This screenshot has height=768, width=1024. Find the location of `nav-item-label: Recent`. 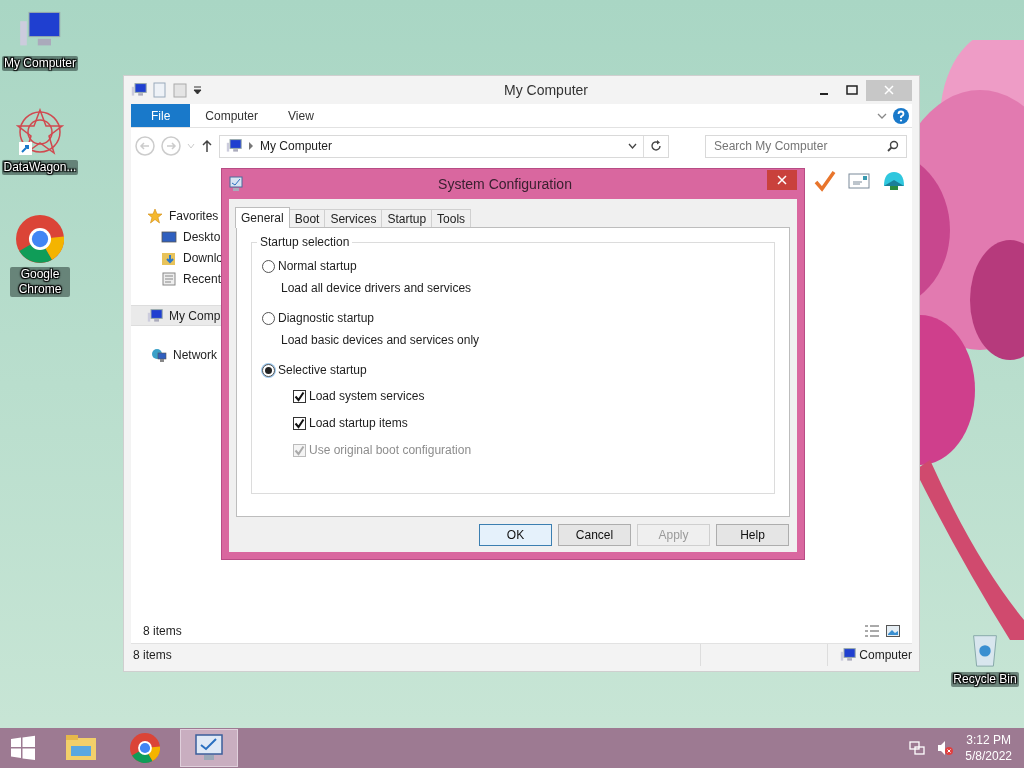

nav-item-label: Recent is located at coordinates (202, 279).